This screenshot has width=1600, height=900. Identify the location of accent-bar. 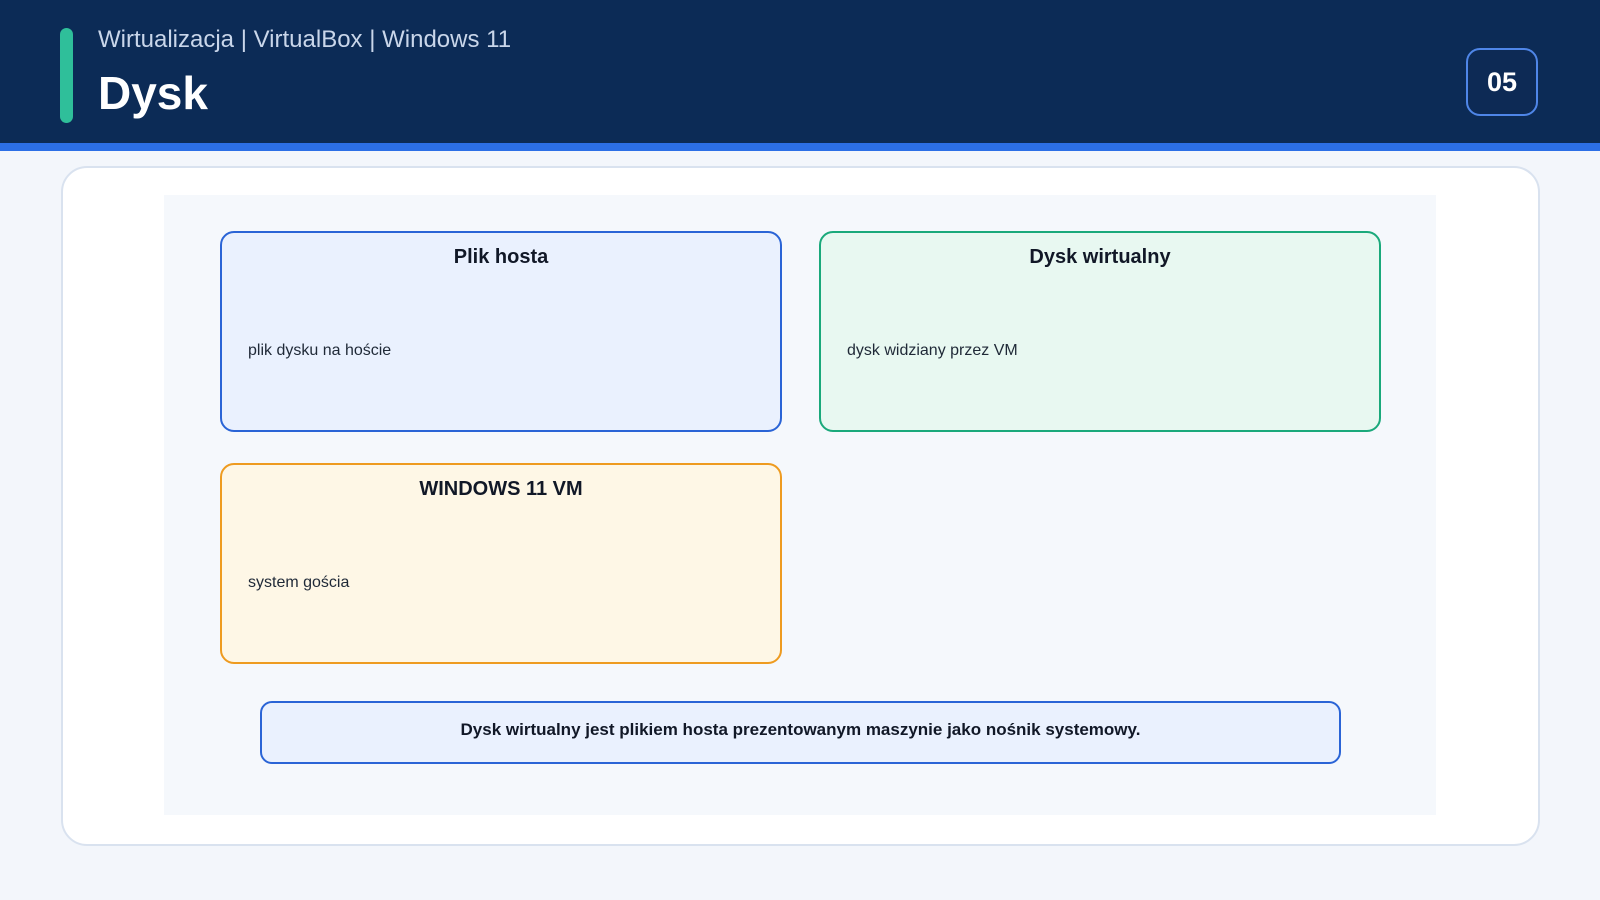
(66, 75).